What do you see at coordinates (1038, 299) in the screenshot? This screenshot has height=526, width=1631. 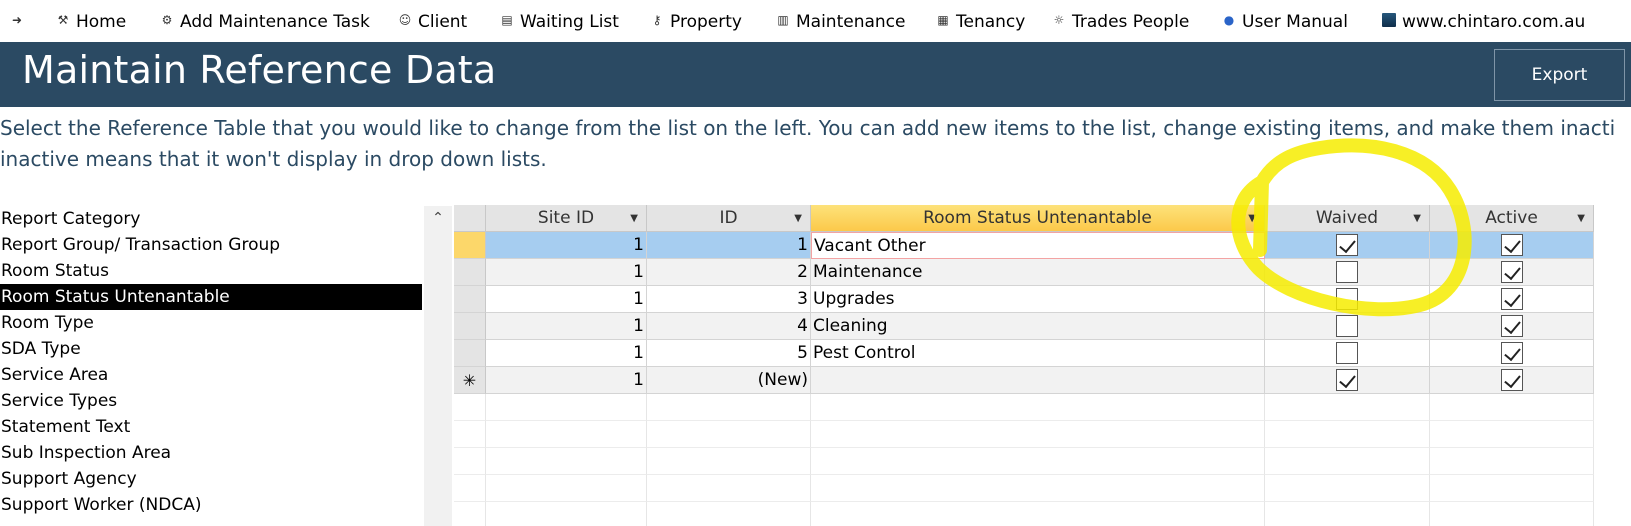 I see `room-status-cell: Upgrades` at bounding box center [1038, 299].